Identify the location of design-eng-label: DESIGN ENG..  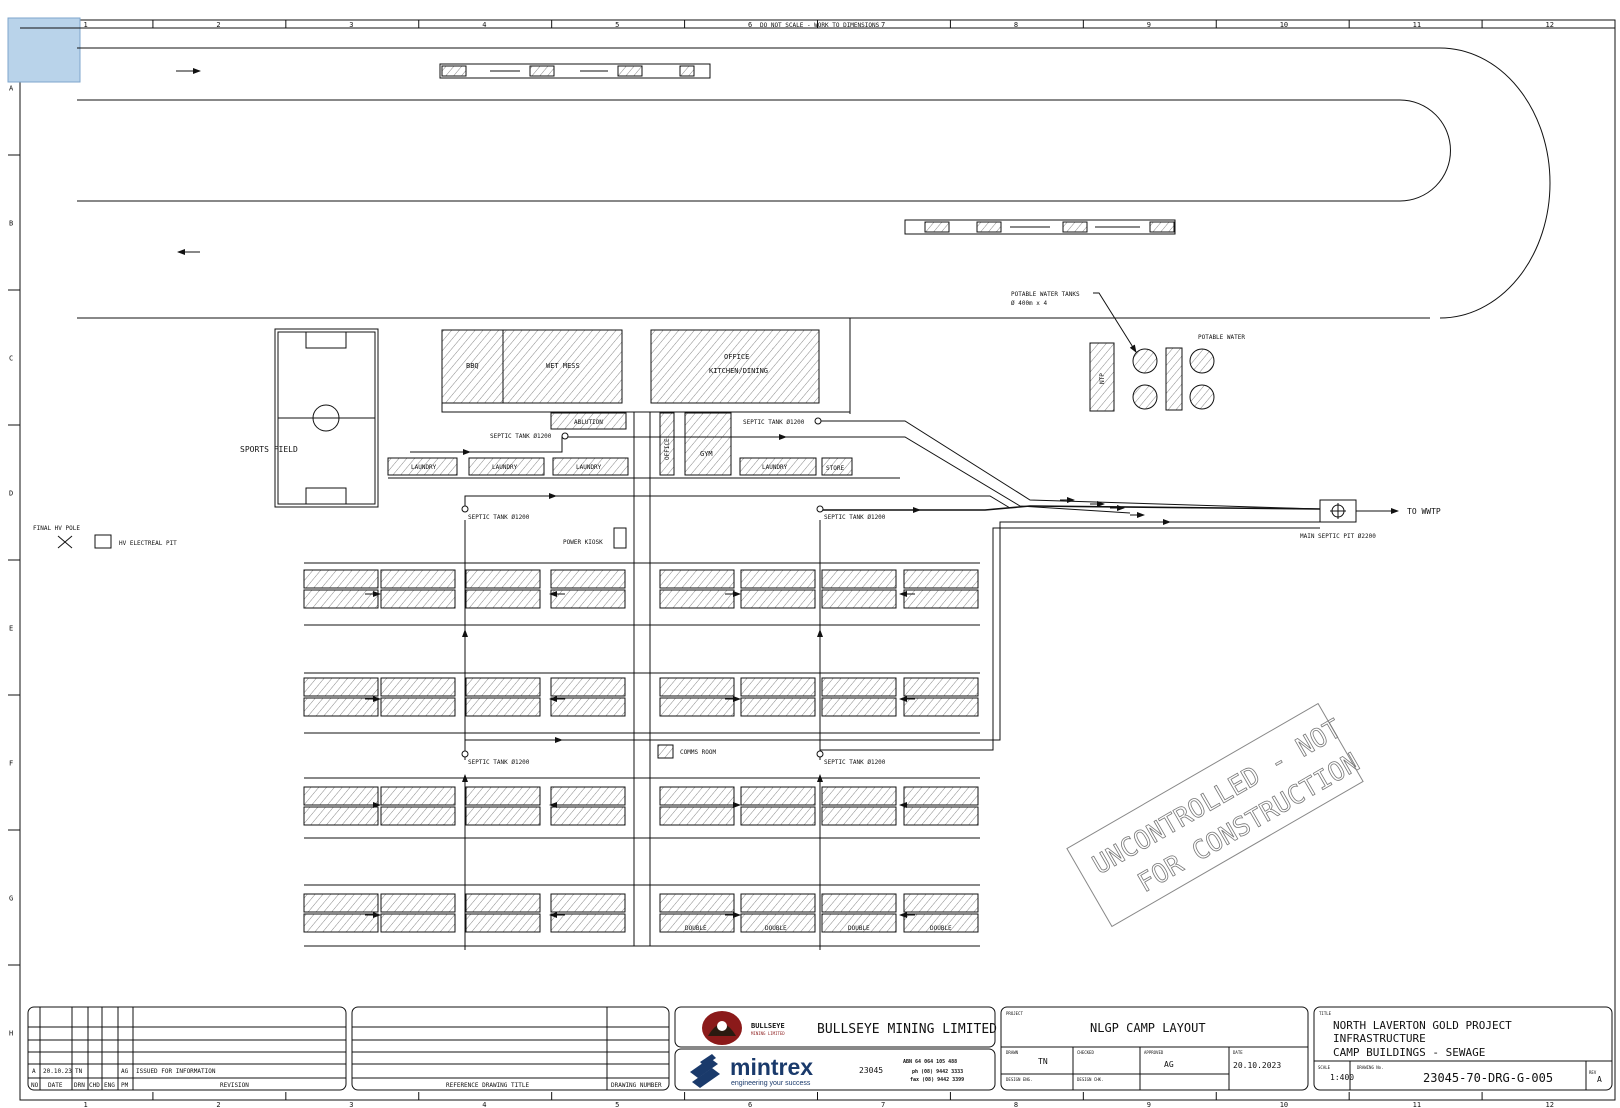
(1019, 1079).